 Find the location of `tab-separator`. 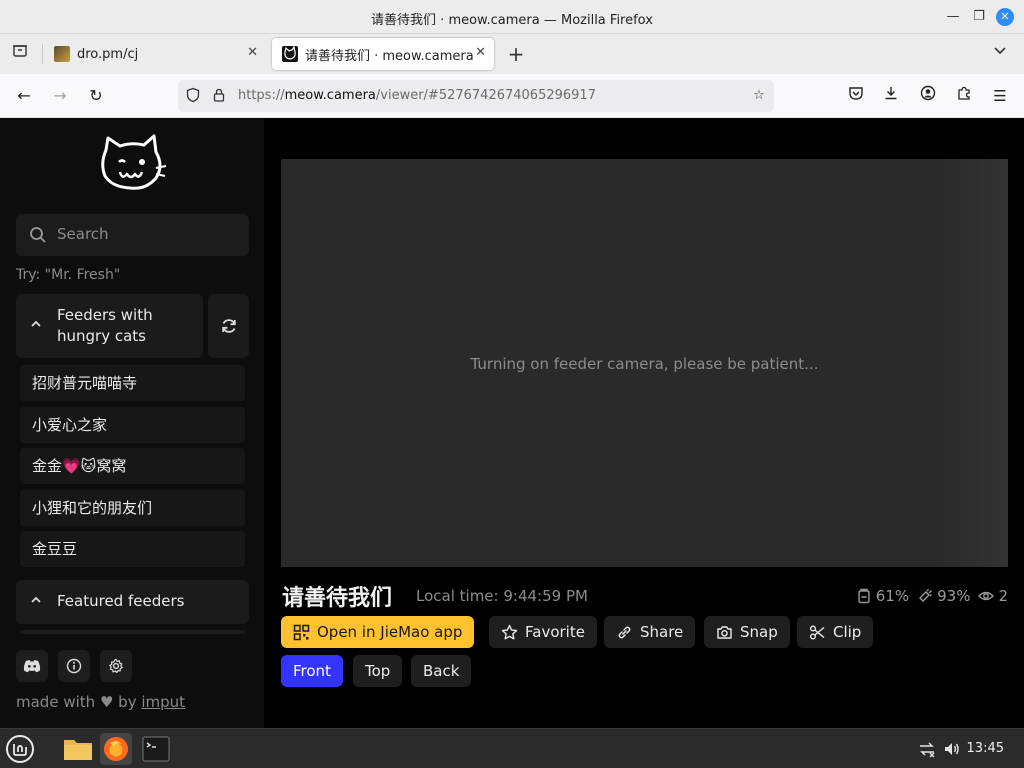

tab-separator is located at coordinates (42, 54).